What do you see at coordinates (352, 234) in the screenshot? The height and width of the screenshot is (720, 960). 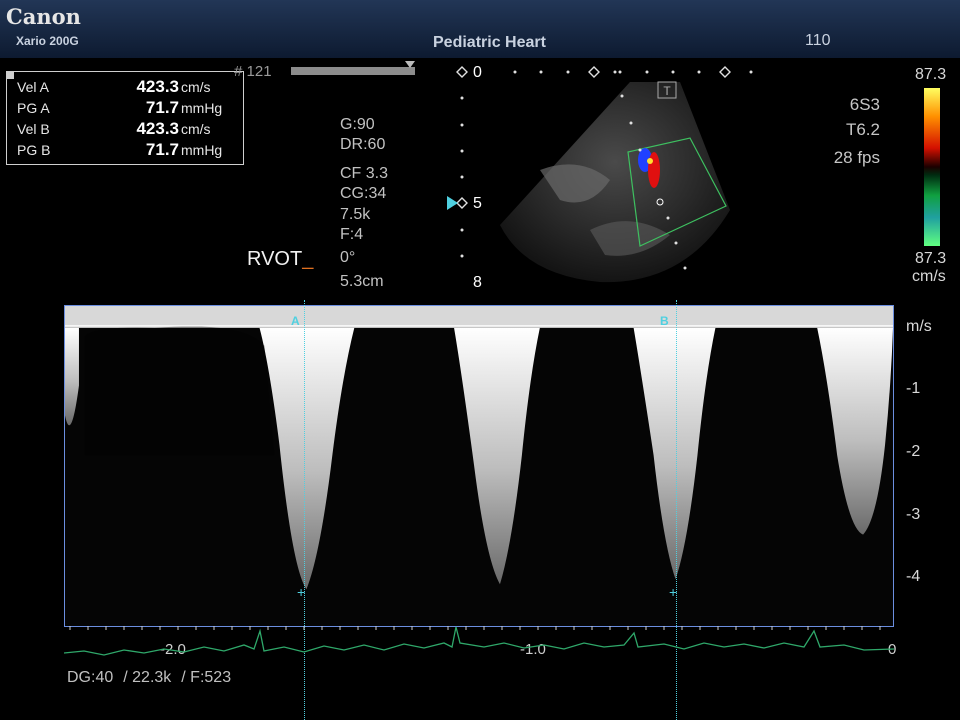 I see `param-filter: F:4` at bounding box center [352, 234].